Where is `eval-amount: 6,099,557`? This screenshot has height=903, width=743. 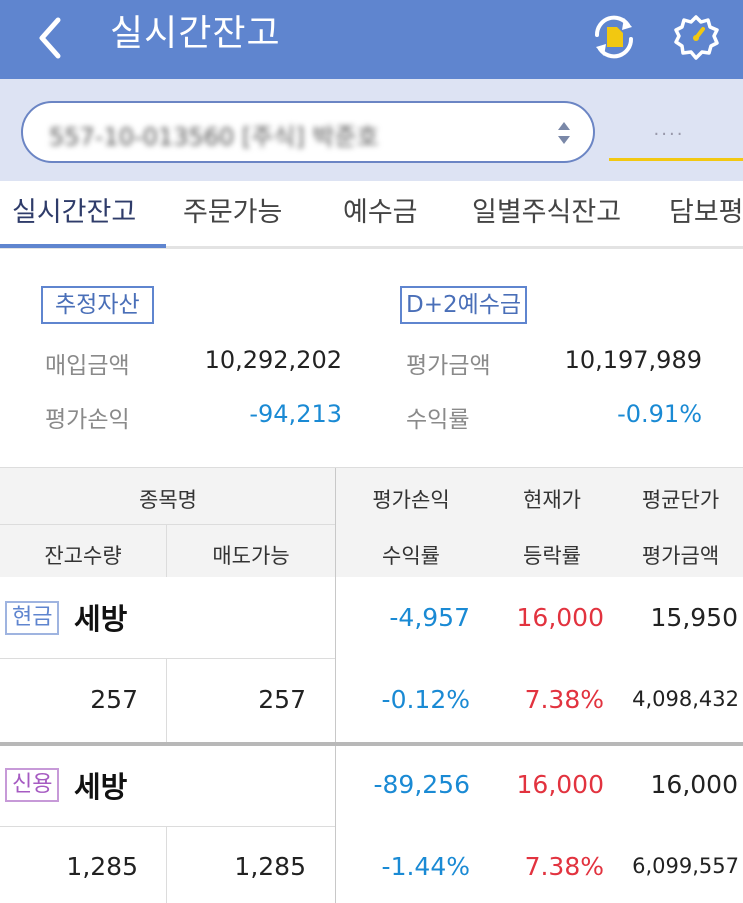
eval-amount: 6,099,557 is located at coordinates (685, 866).